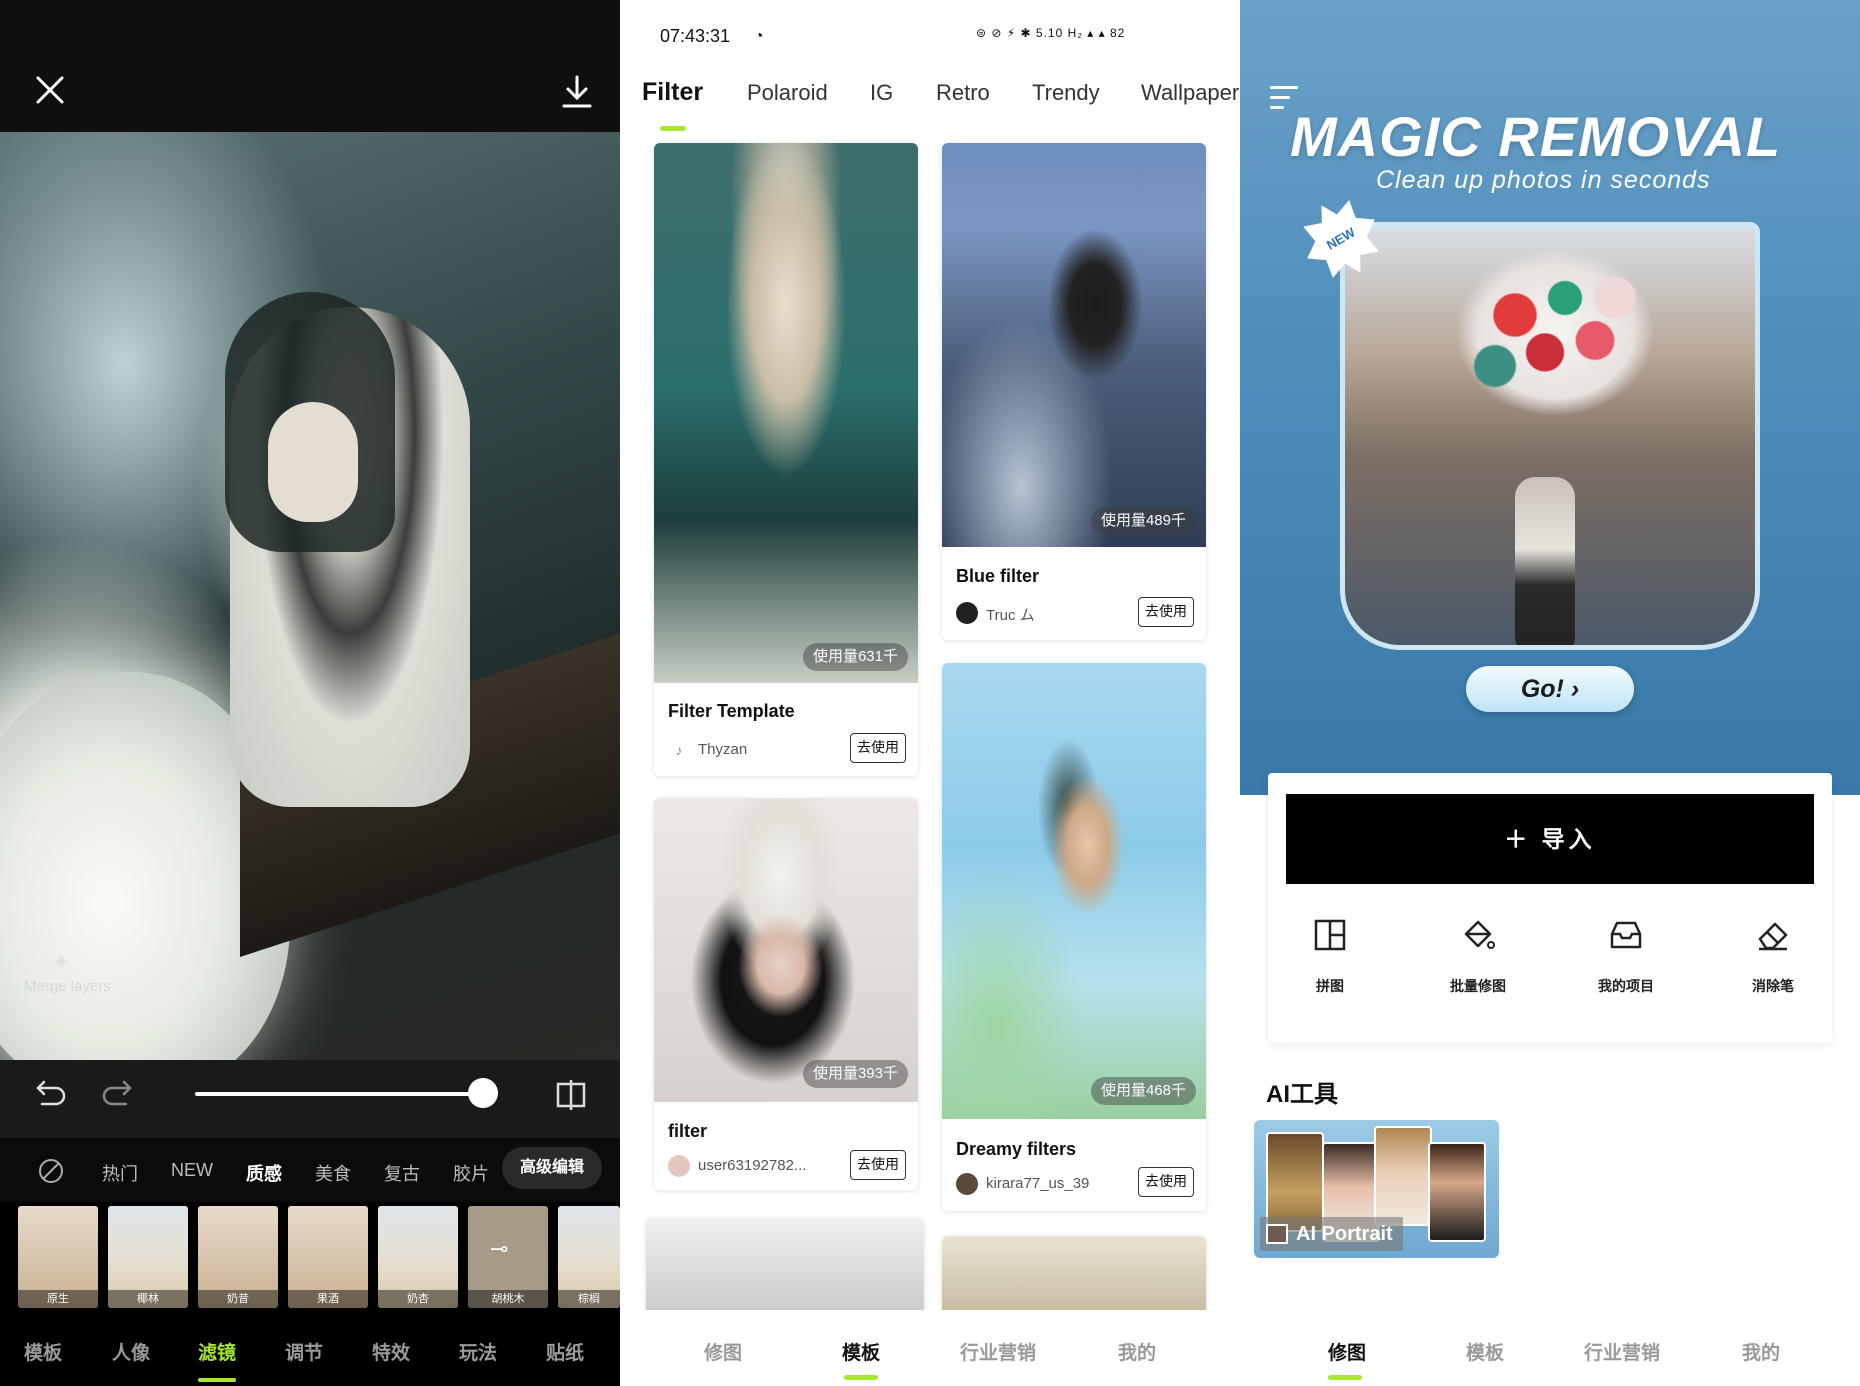  What do you see at coordinates (117, 1093) in the screenshot?
I see `redo-icon` at bounding box center [117, 1093].